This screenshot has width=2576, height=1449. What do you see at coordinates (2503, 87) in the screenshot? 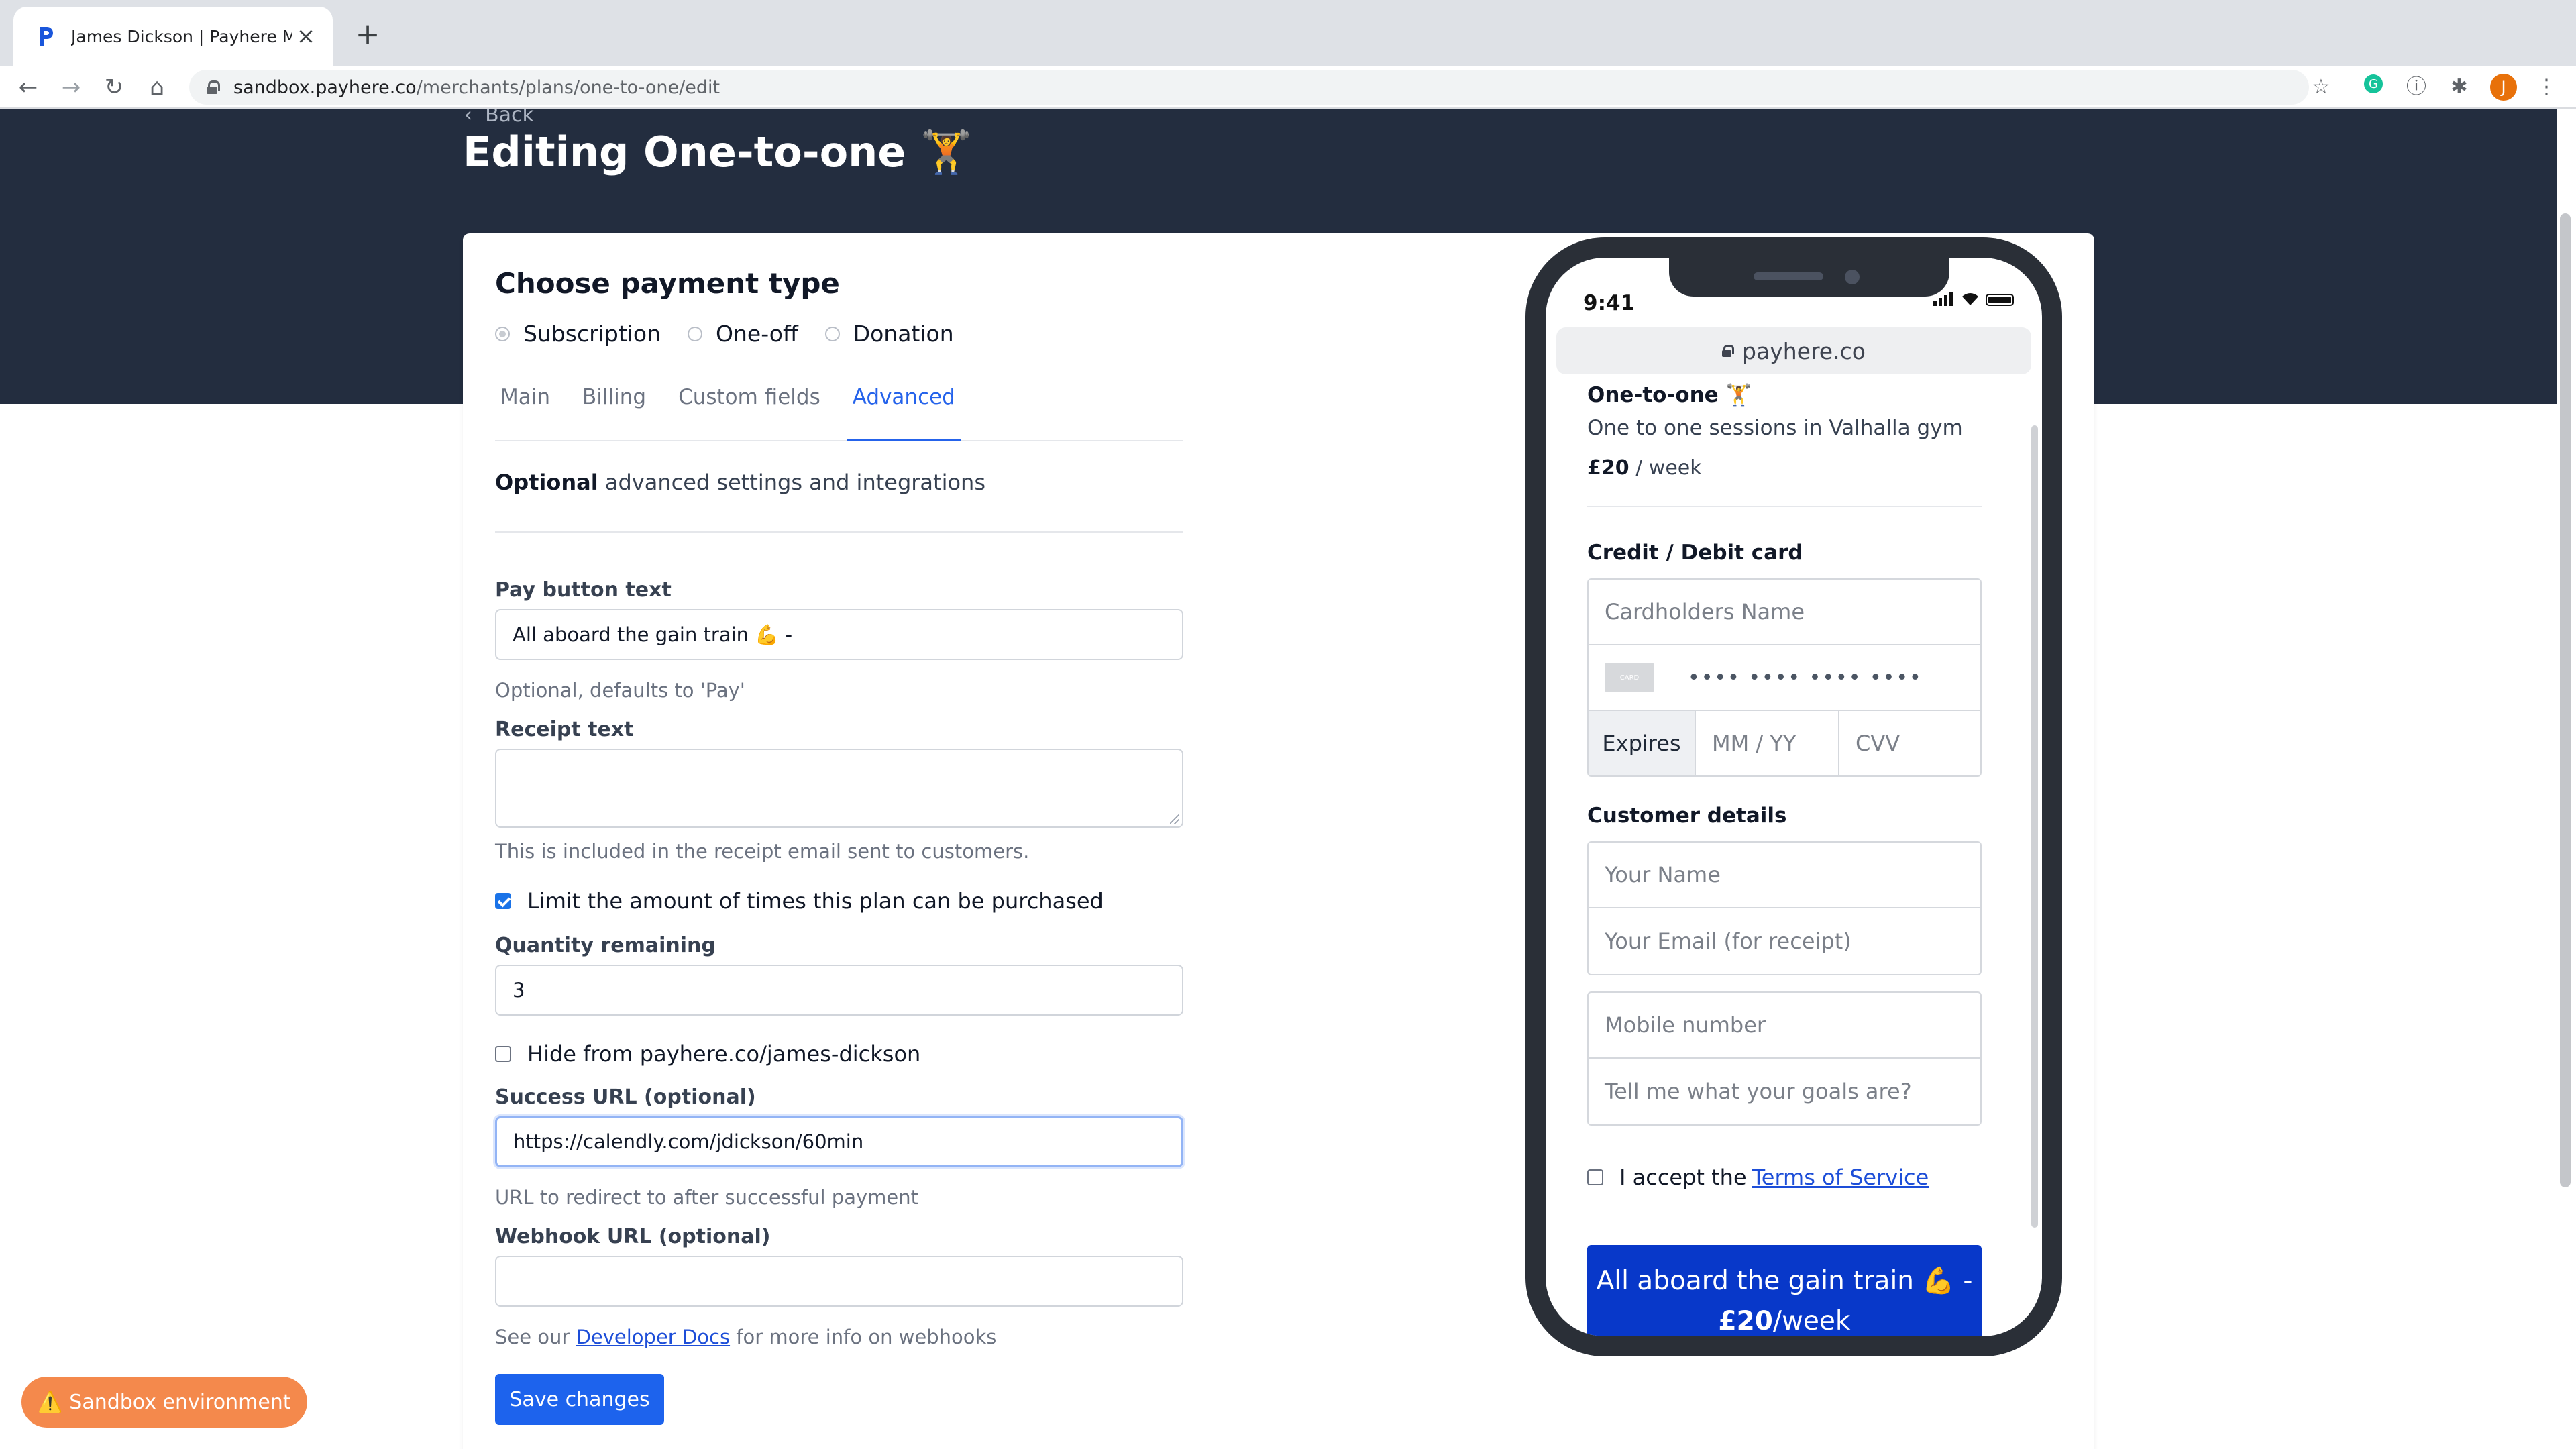
I see `profile-avatar: J` at bounding box center [2503, 87].